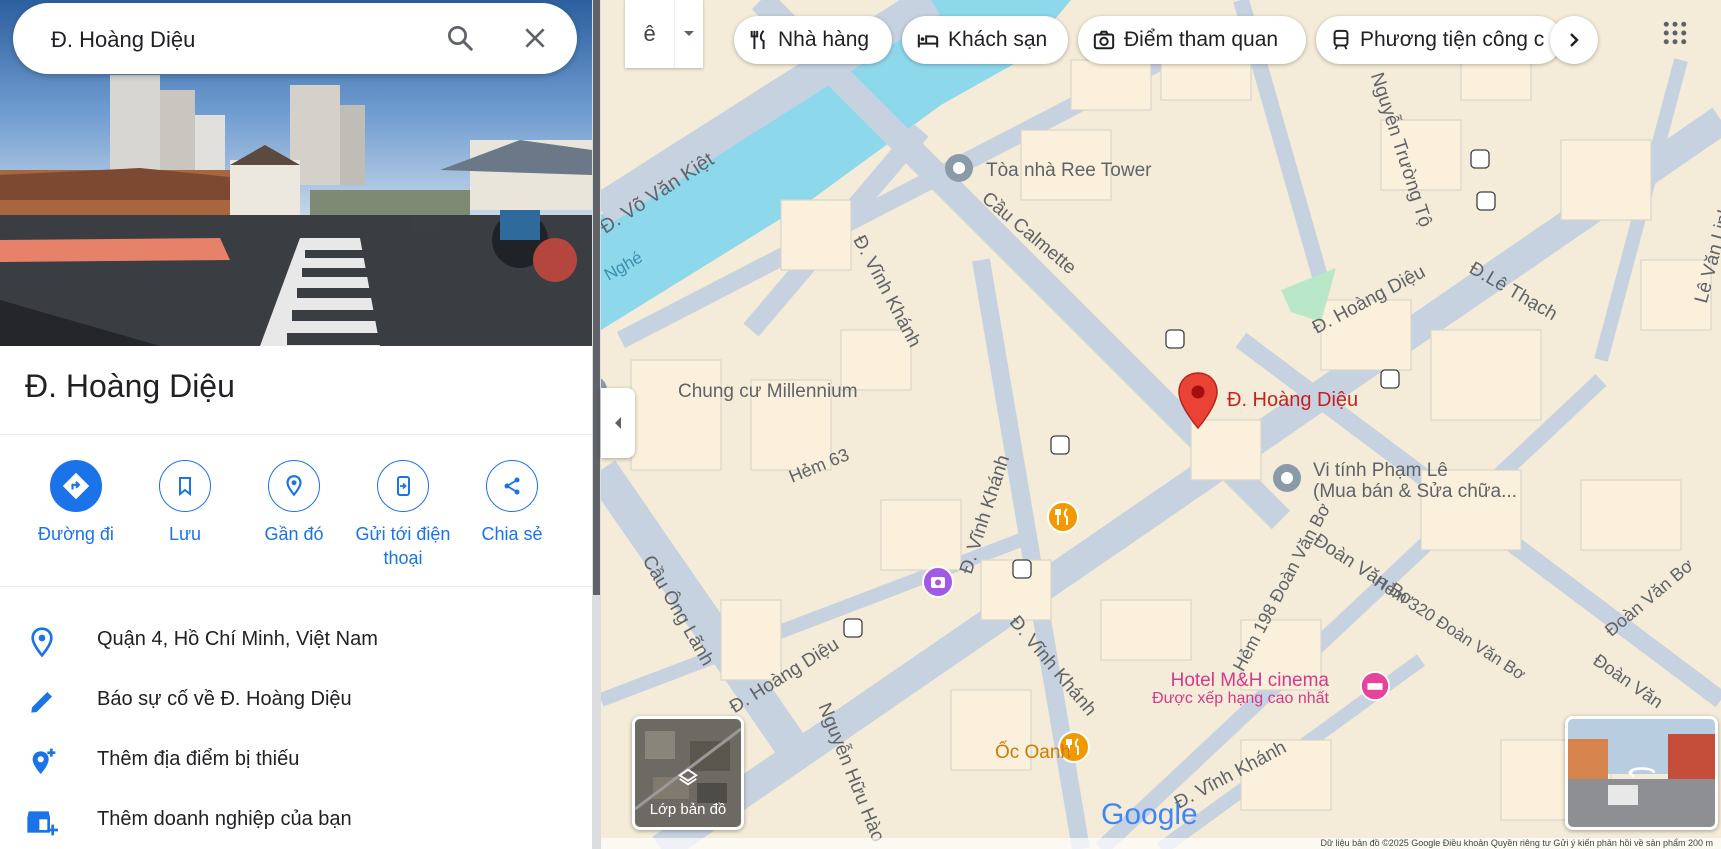 The width and height of the screenshot is (1721, 849). I want to click on add-business-text: Thêm doanh nghiệp của bạn, so click(224, 819).